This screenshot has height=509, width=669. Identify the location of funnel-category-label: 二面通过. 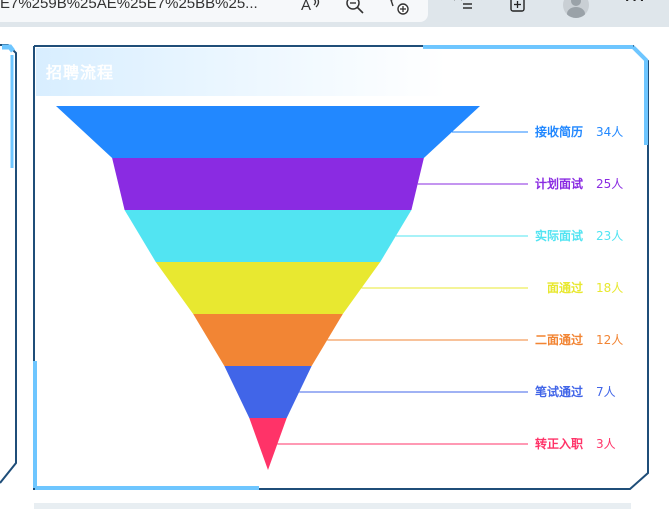
(559, 339).